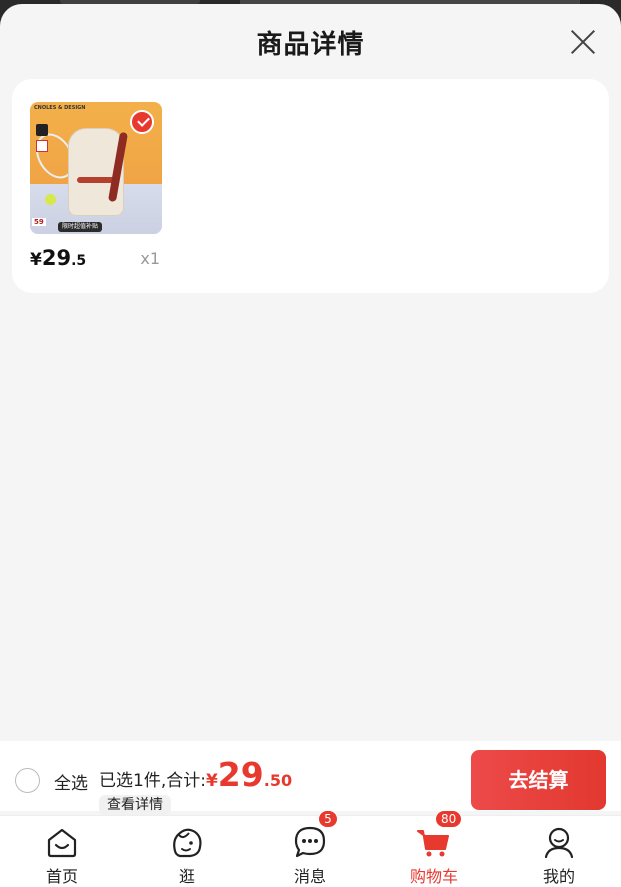 This screenshot has width=621, height=887. Describe the element at coordinates (142, 122) in the screenshot. I see `checkmark-icon` at that location.